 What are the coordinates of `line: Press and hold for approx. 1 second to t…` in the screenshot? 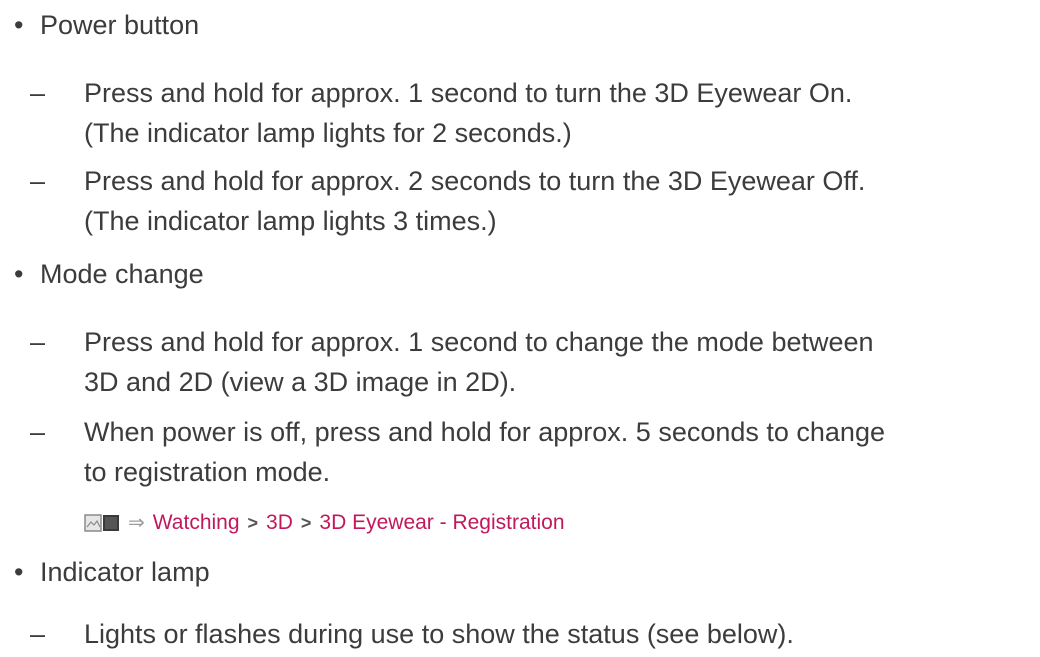 It's located at (468, 93).